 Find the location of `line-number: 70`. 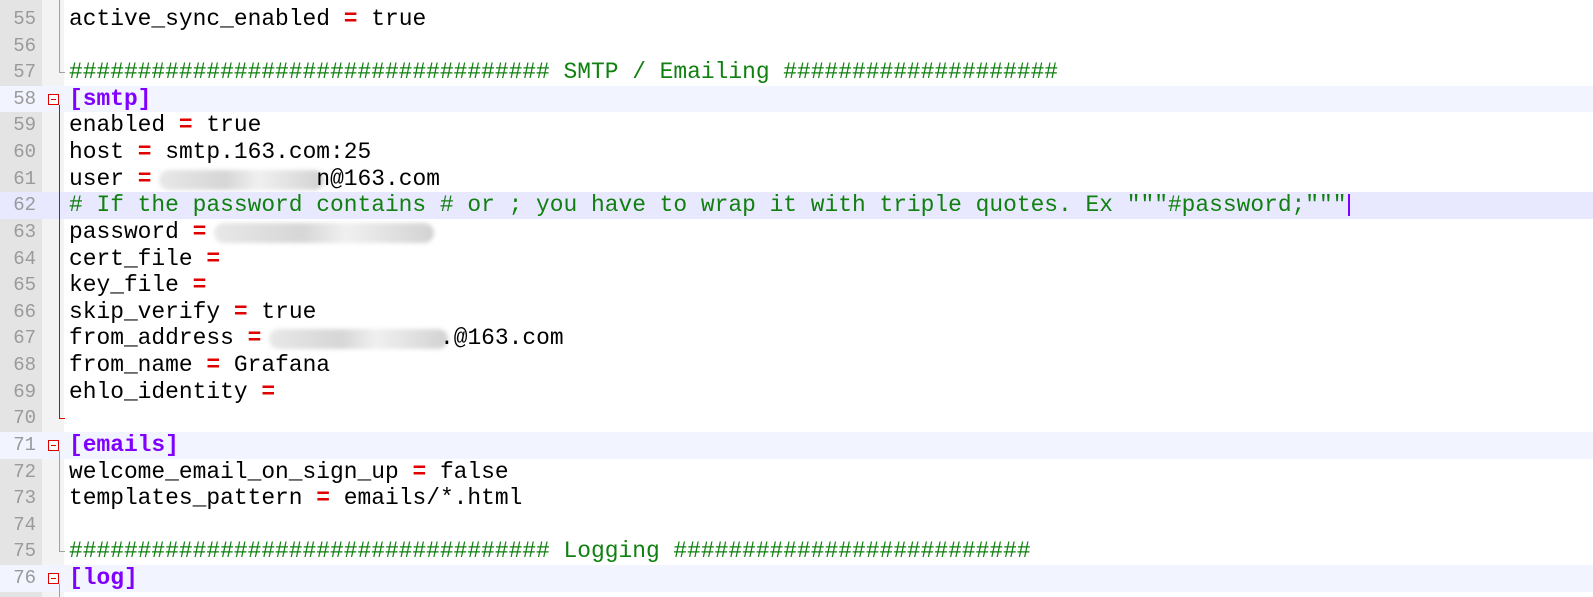

line-number: 70 is located at coordinates (24, 418).